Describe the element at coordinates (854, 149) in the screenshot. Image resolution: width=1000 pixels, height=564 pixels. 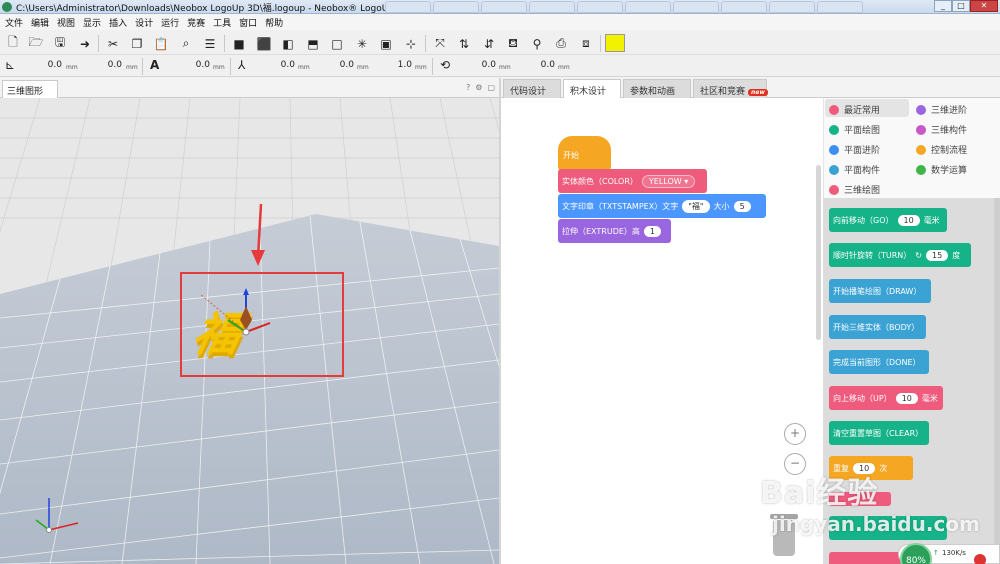
I see `category-2d-advanced: 平面进阶` at that location.